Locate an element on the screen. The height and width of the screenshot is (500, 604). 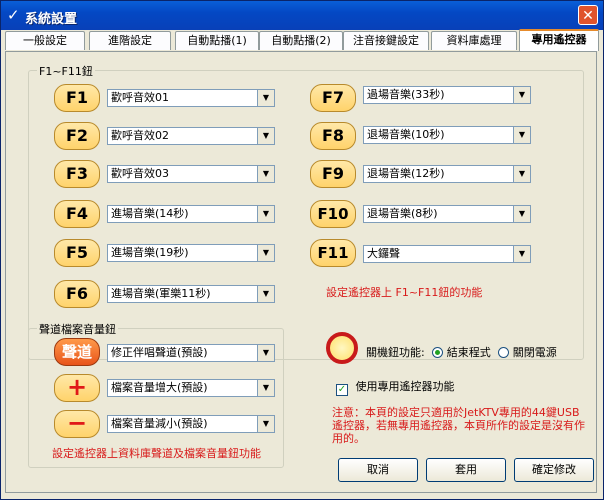
f1-key: F1 is located at coordinates (77, 98).